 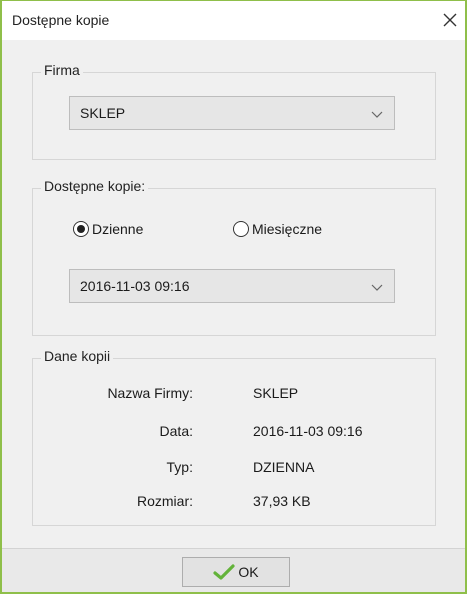 What do you see at coordinates (284, 467) in the screenshot?
I see `info-value-typ: DZIENNA` at bounding box center [284, 467].